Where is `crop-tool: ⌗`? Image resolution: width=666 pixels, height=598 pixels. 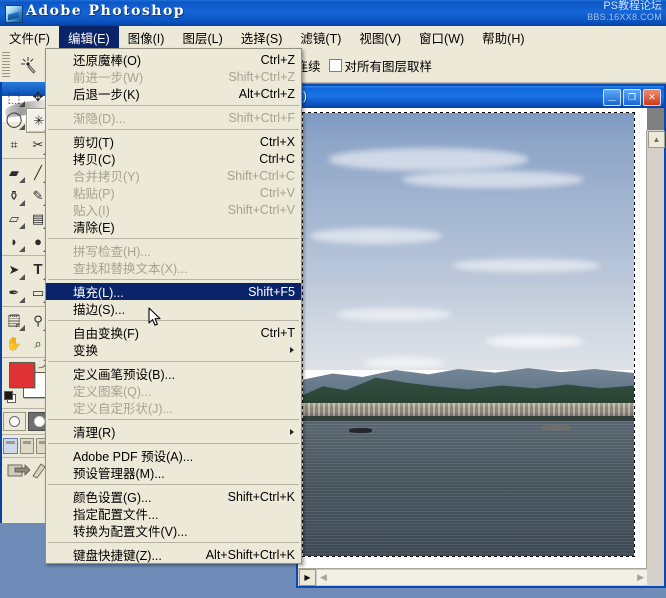
crop-tool: ⌗ is located at coordinates (14, 144).